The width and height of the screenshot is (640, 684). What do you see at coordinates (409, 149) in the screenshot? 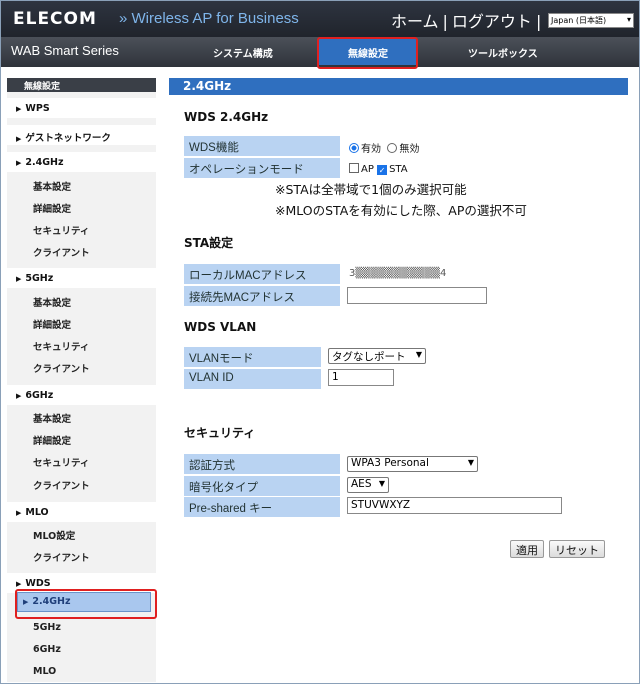
I see `wds-disabled-label: 無効` at bounding box center [409, 149].